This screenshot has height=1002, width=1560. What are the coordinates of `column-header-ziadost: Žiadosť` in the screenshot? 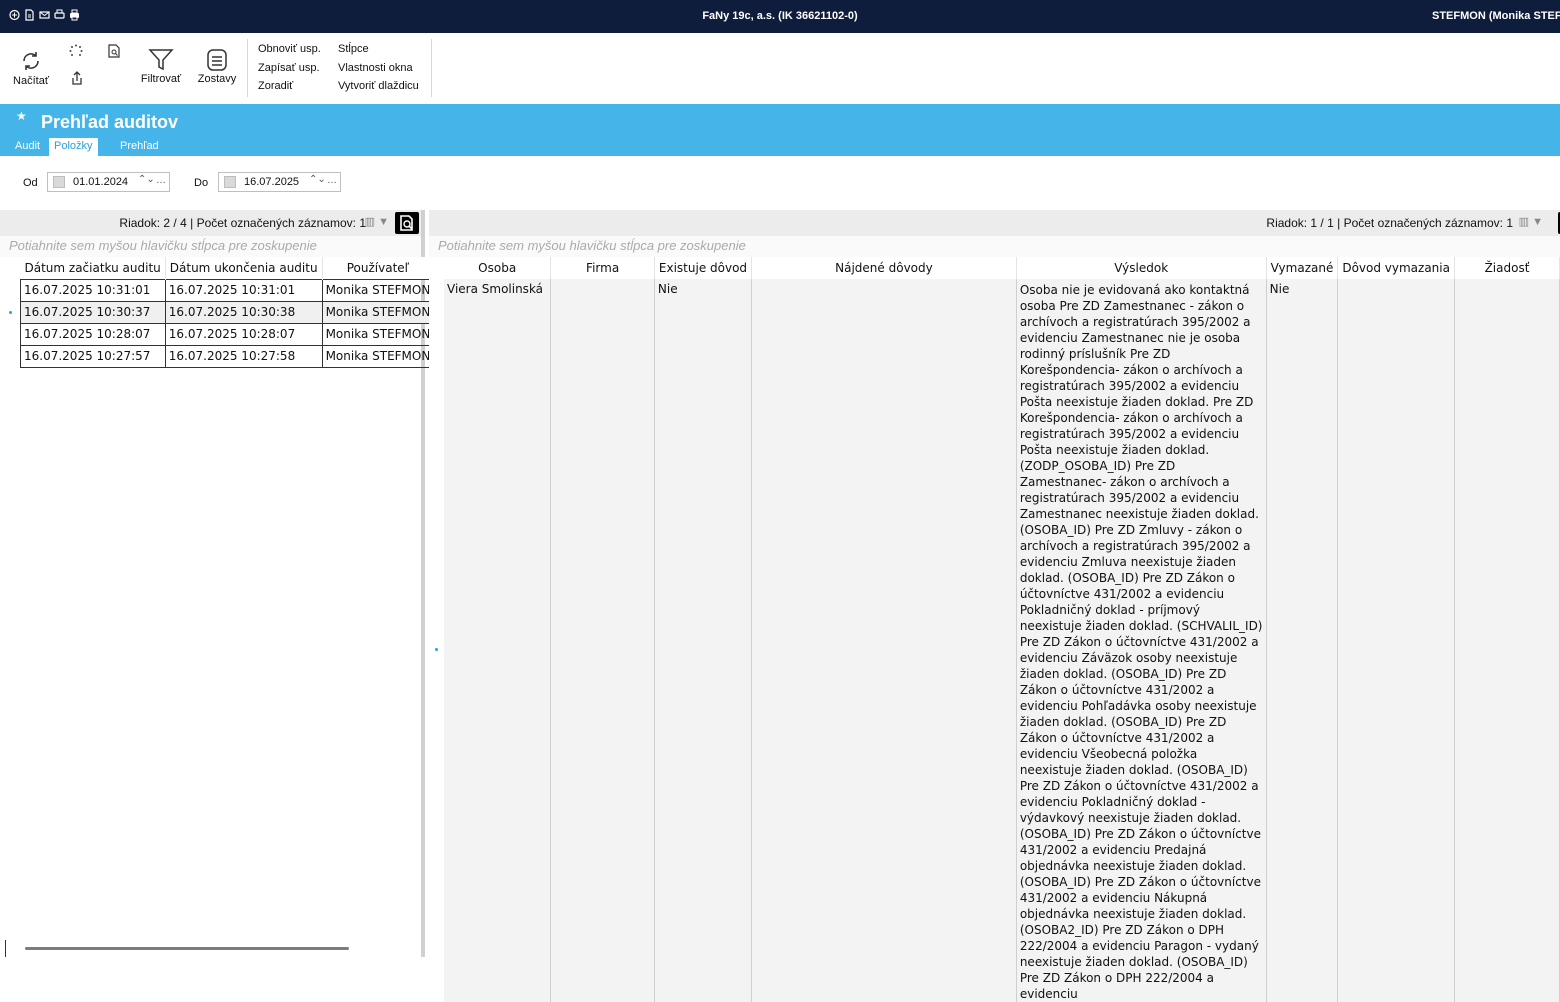 It's located at (1507, 268).